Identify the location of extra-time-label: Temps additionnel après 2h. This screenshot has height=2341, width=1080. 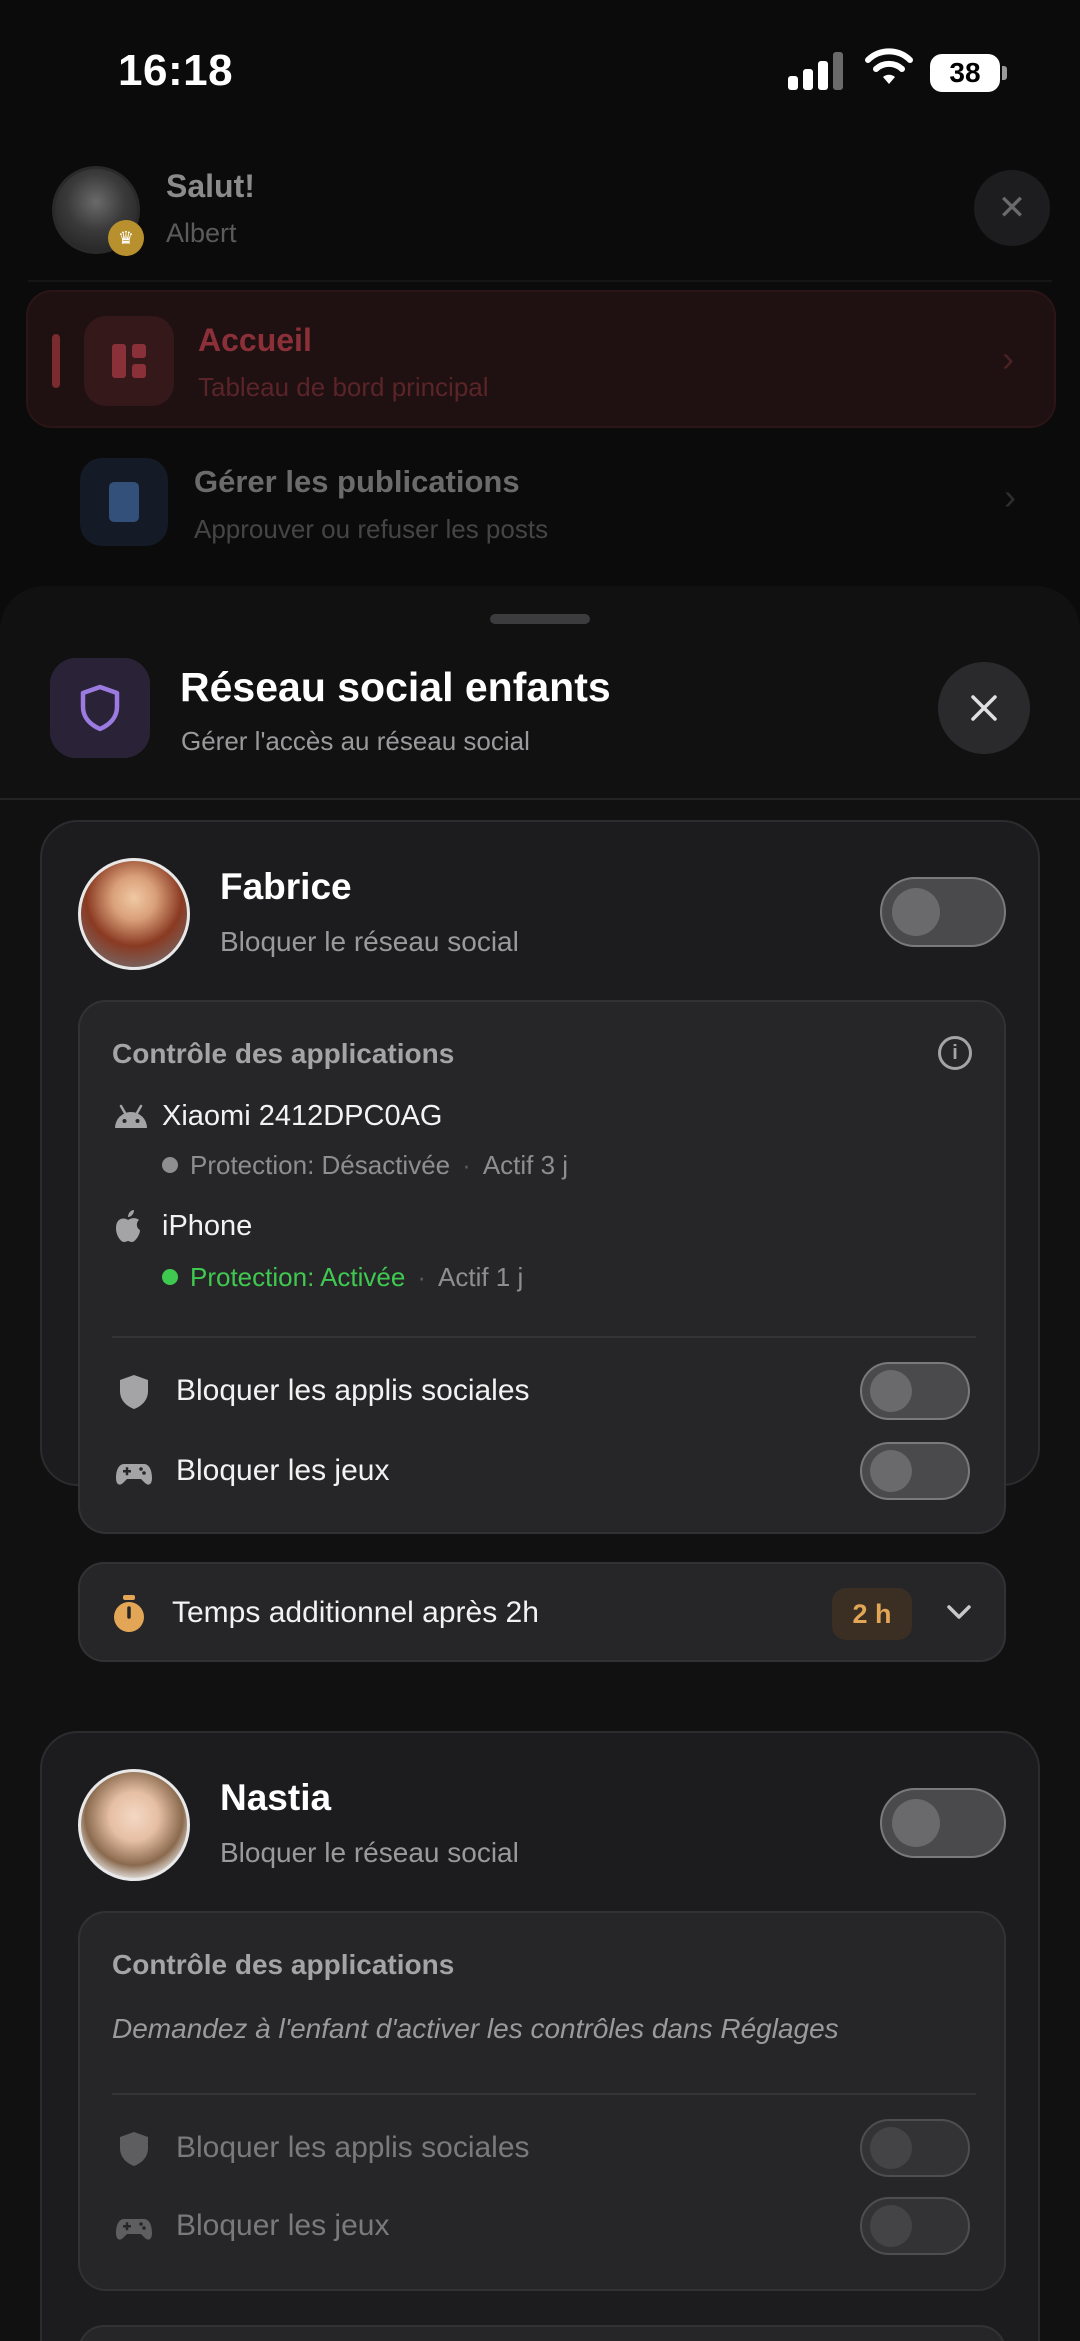
(355, 1612).